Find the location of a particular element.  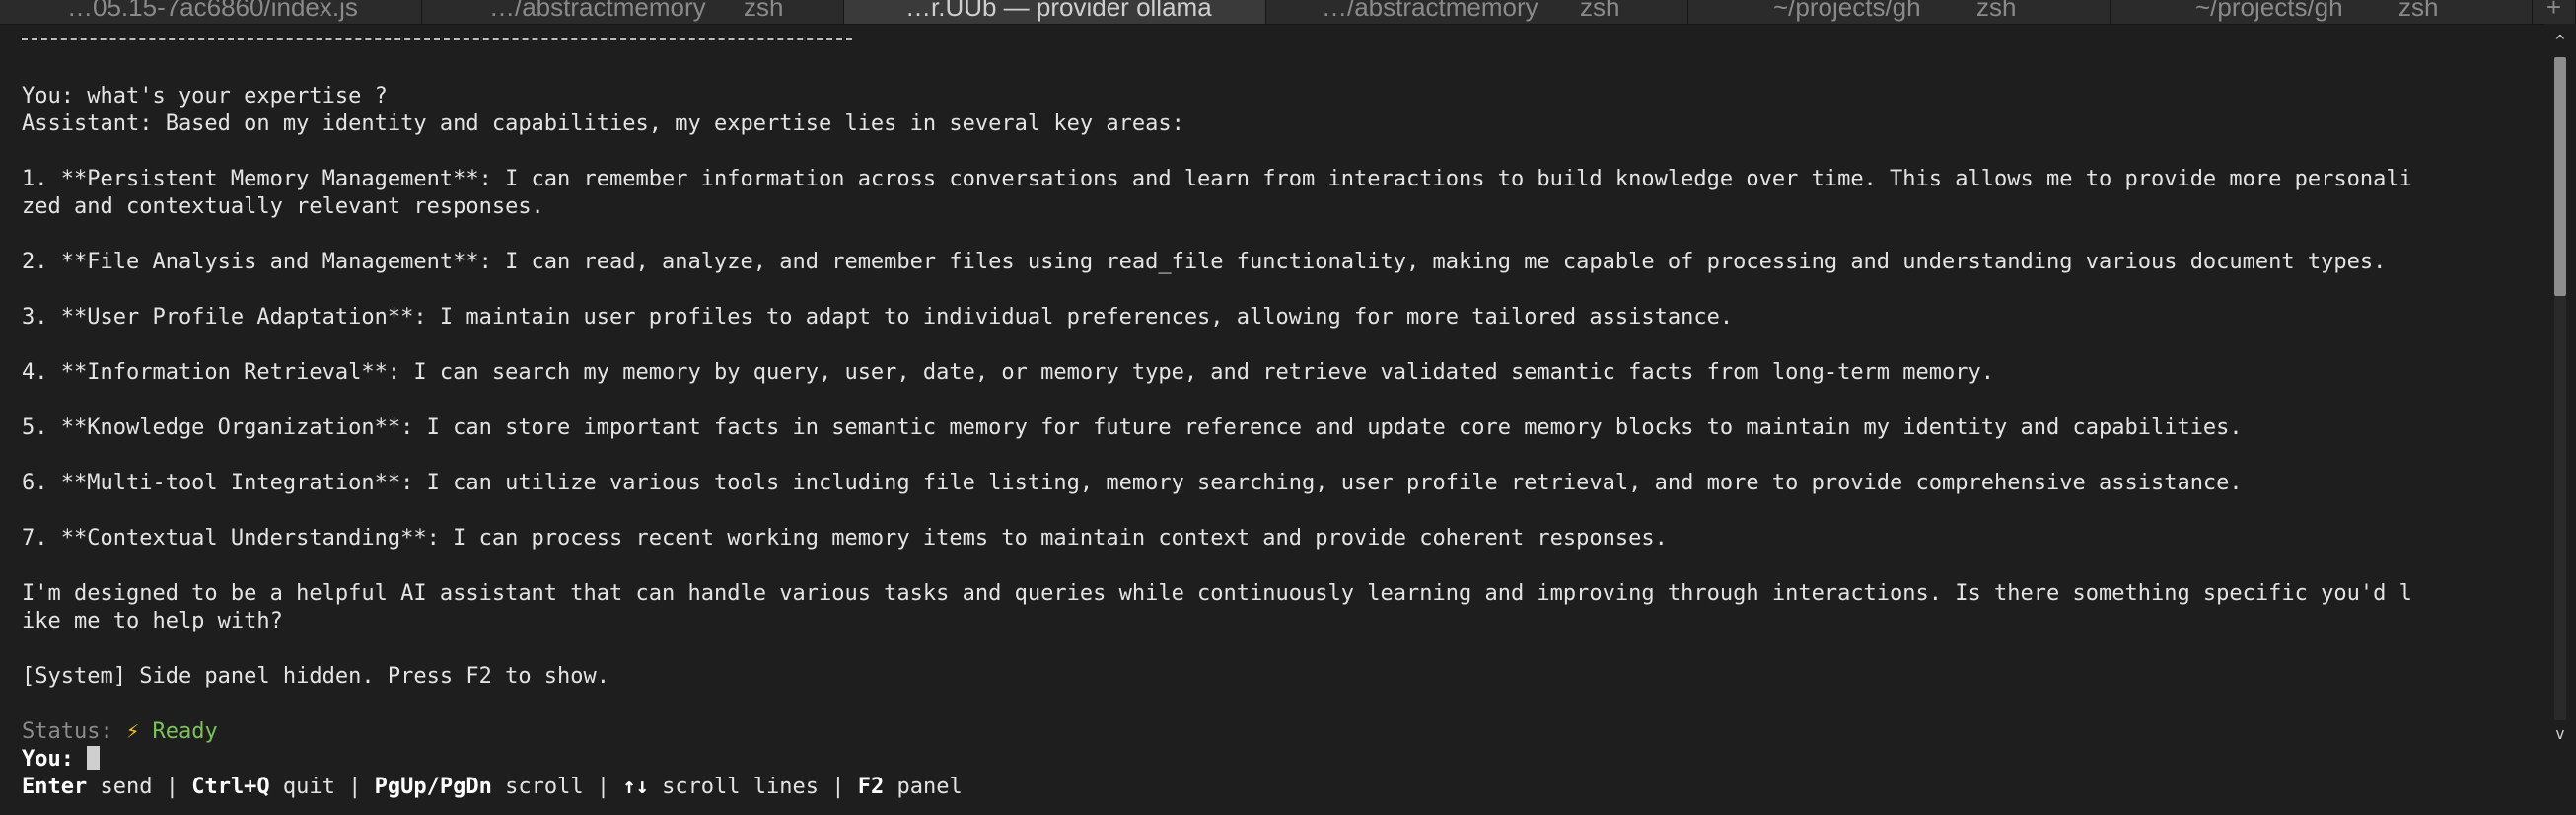

tab-title: …05.15-7ac6860/index.js is located at coordinates (212, 11).